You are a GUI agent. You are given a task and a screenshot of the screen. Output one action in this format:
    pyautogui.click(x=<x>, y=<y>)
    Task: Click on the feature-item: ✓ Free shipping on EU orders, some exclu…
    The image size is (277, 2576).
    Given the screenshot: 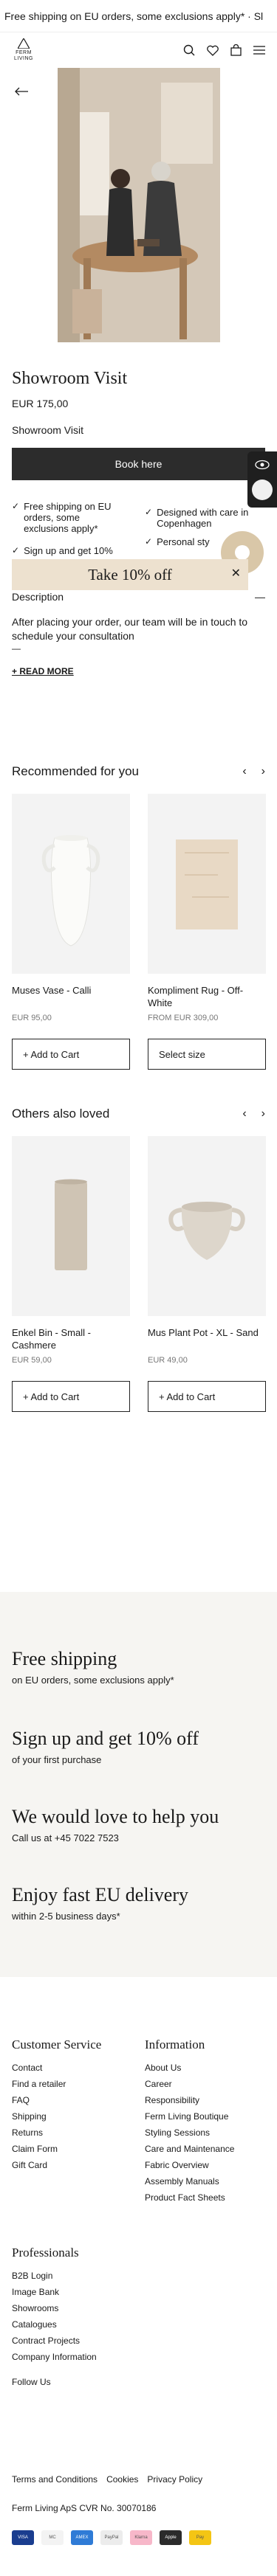 What is the action you would take?
    pyautogui.click(x=67, y=518)
    